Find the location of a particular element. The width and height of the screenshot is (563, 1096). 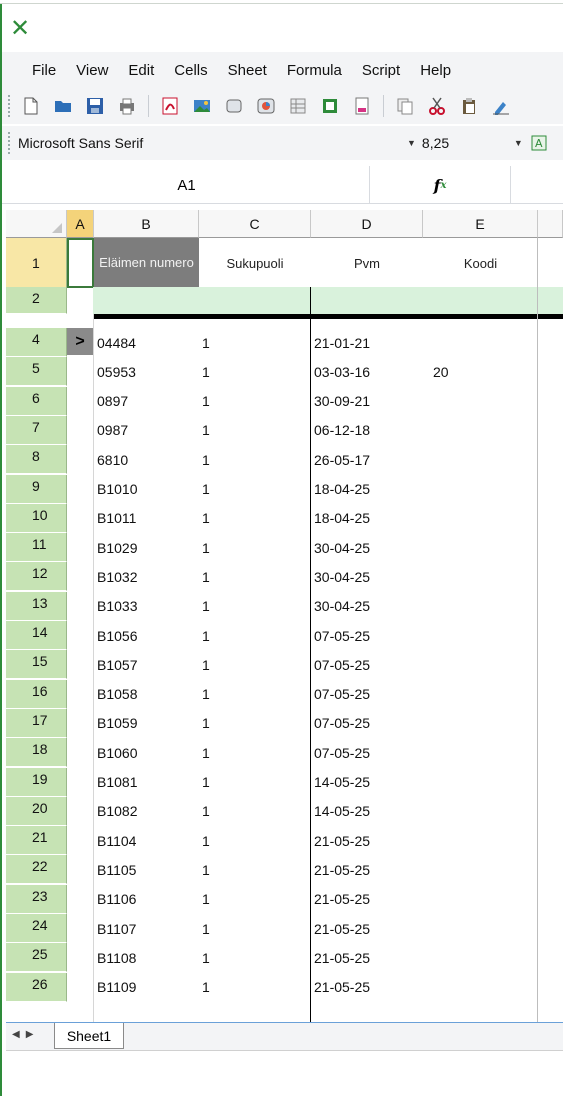

row-header-1: 1 is located at coordinates (36, 263).